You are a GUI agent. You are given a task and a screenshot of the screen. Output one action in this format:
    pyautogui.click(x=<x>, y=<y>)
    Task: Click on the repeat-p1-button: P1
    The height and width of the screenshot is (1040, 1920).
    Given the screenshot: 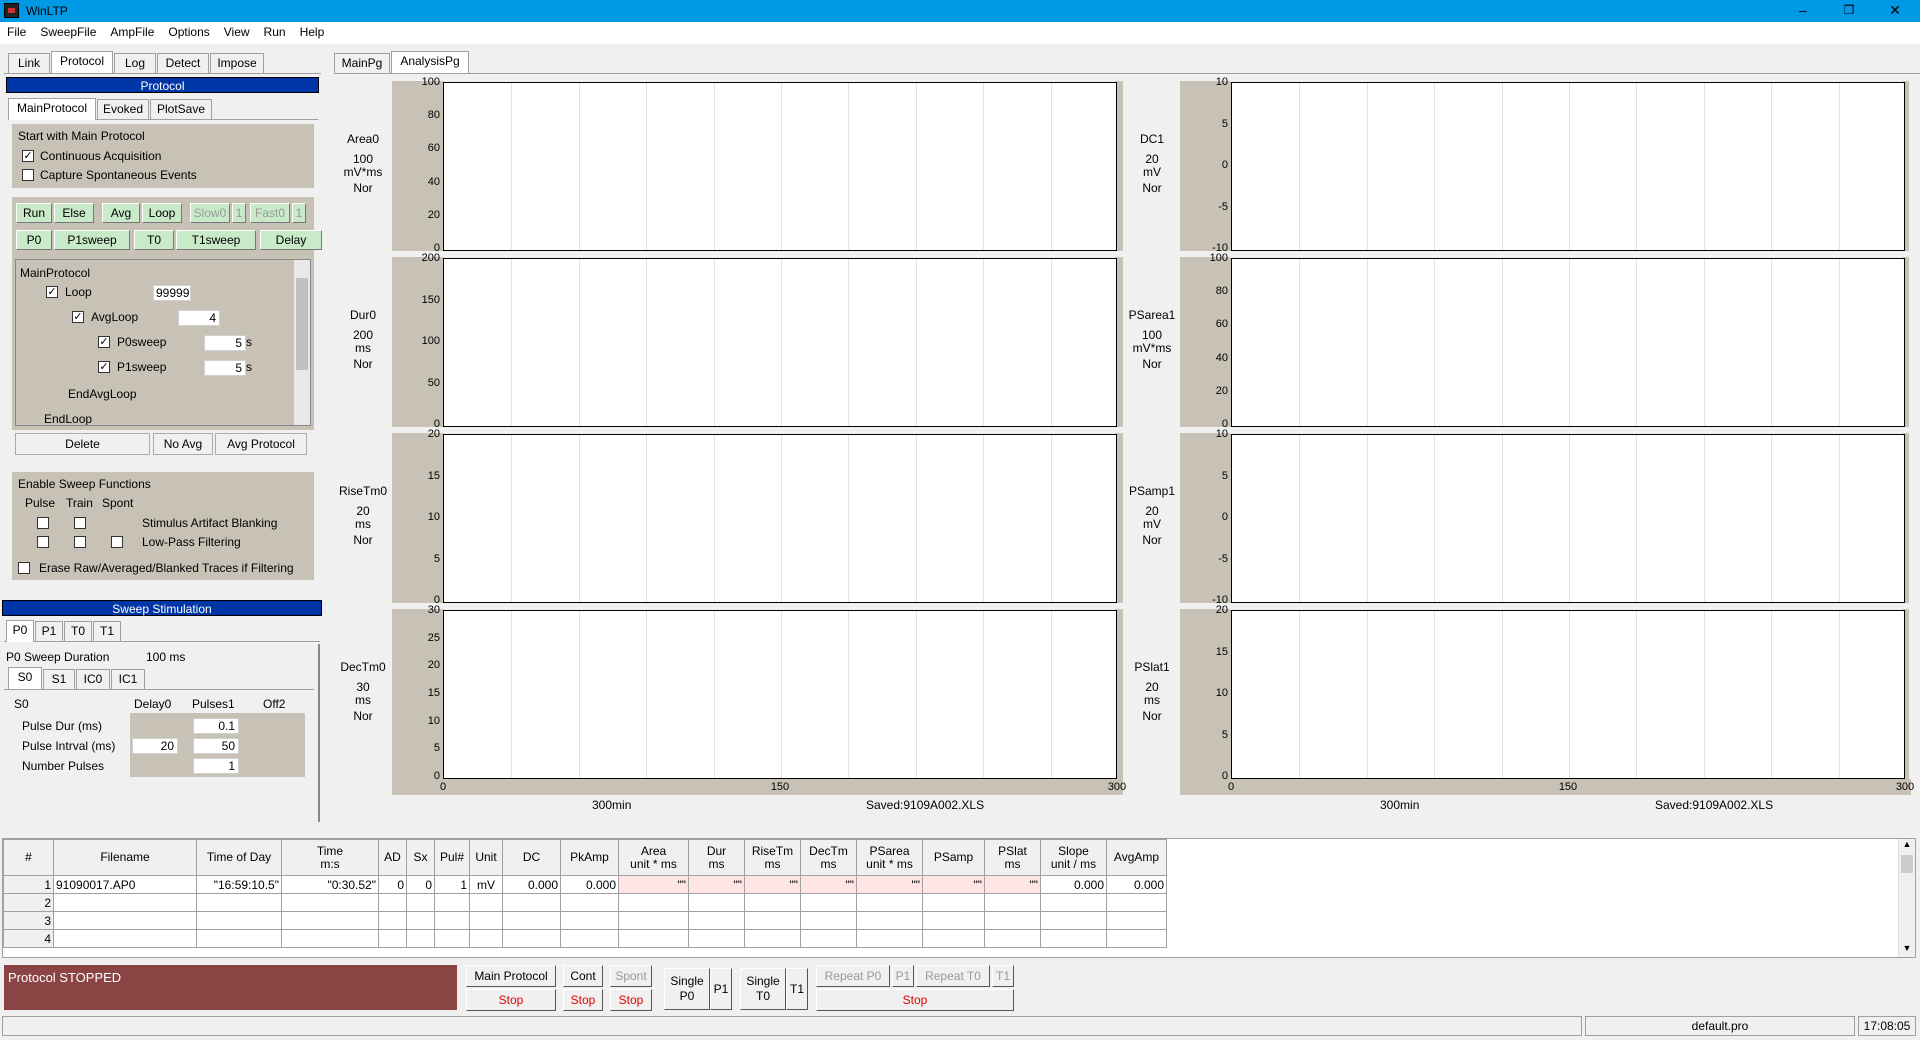 What is the action you would take?
    pyautogui.click(x=903, y=976)
    